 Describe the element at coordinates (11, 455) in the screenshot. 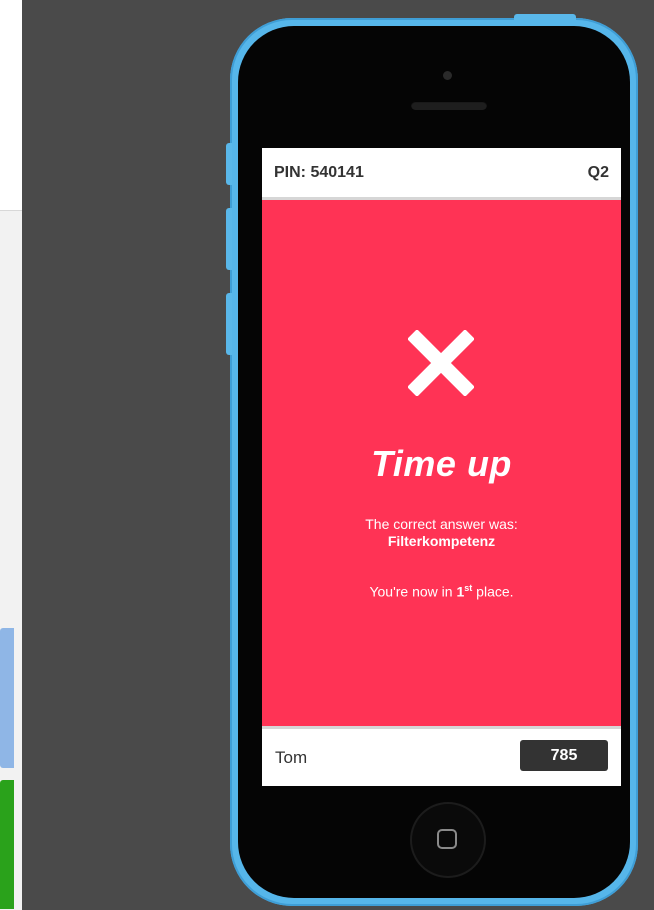

I see `background-panel` at that location.